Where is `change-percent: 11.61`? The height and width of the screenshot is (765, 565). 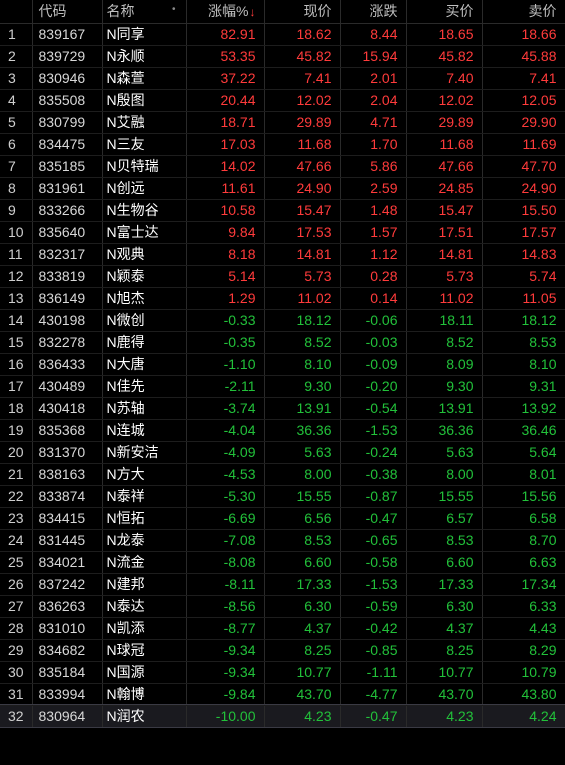
change-percent: 11.61 is located at coordinates (225, 188).